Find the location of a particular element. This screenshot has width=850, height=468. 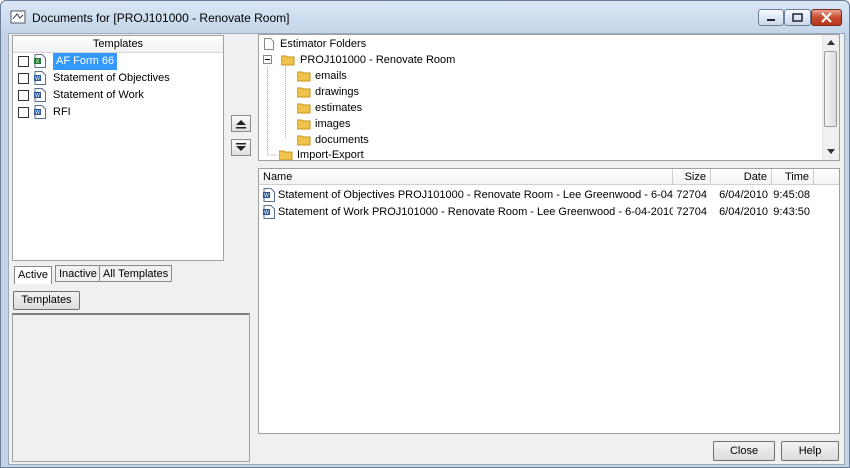

minimize-icon is located at coordinates (771, 20).